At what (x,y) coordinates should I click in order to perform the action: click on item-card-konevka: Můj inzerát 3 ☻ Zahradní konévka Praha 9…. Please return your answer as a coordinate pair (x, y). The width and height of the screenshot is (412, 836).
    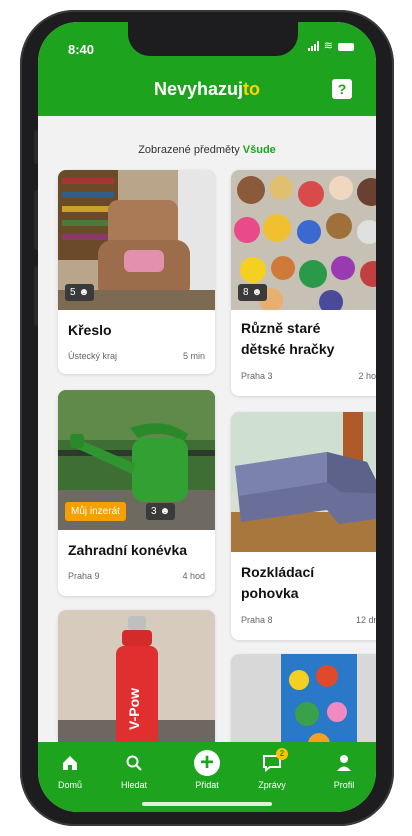
    Looking at the image, I should click on (136, 493).